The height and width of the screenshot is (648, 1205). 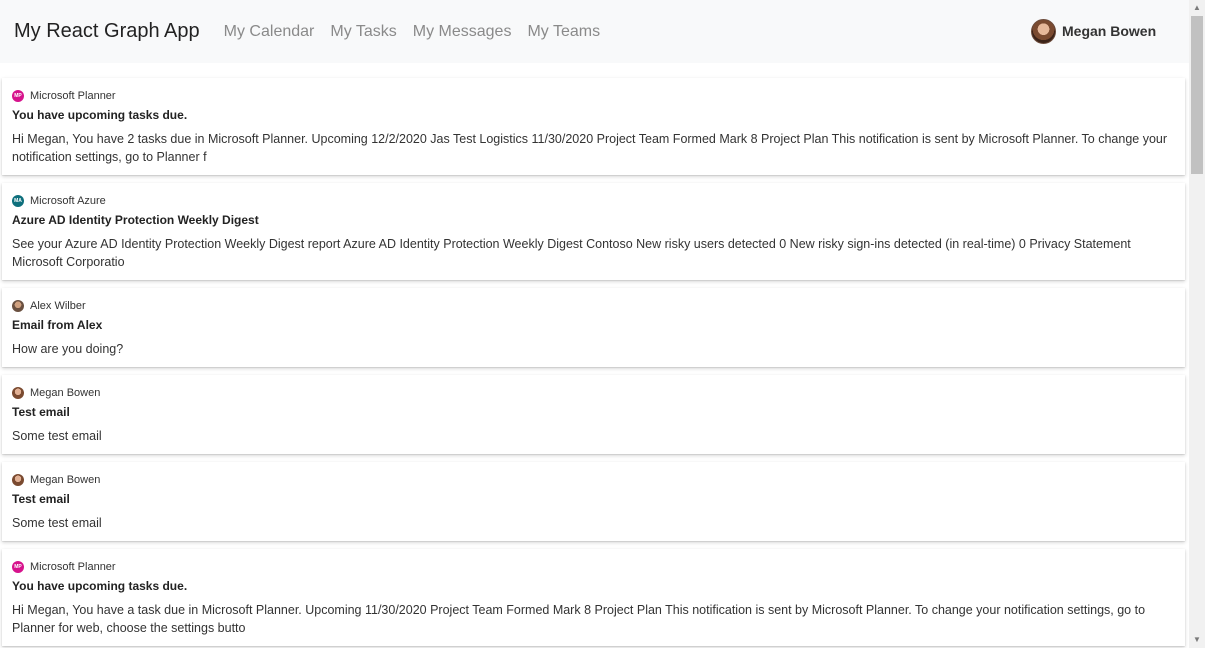 I want to click on app-brand: My React Graph App, so click(x=107, y=31).